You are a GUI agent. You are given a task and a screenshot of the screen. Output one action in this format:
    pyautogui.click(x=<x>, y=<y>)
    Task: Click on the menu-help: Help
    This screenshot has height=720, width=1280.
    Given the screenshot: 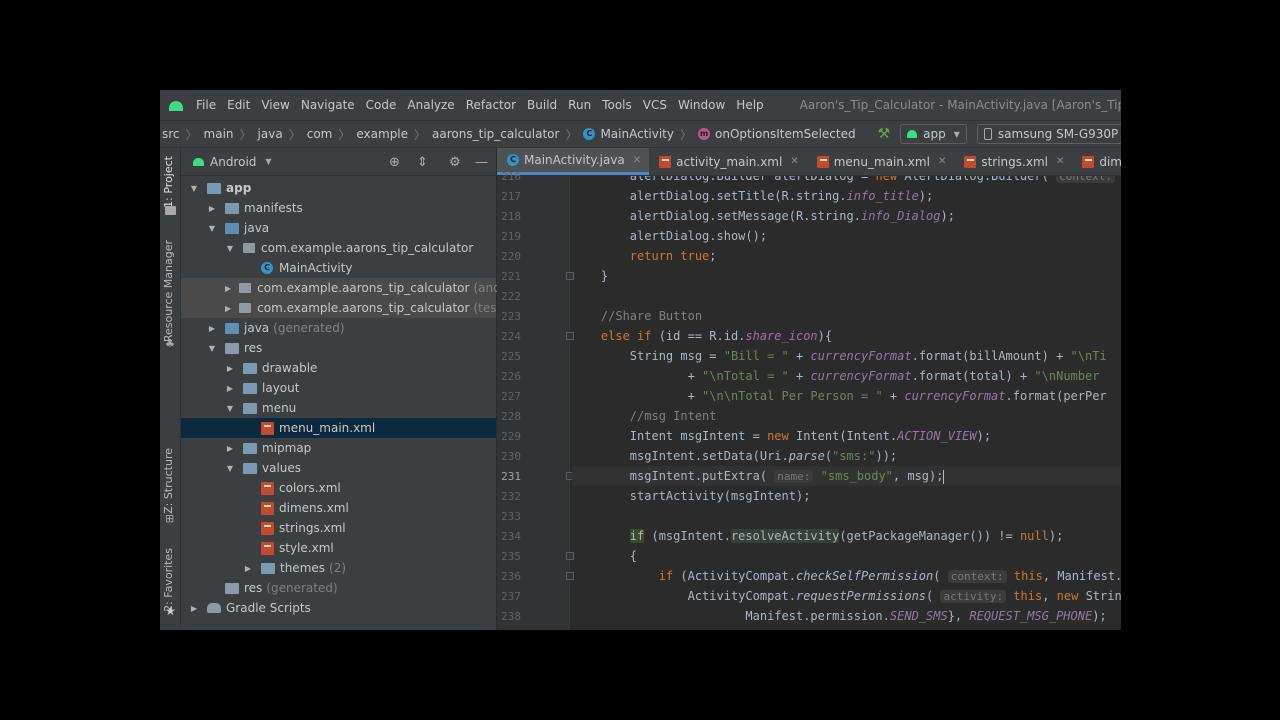 What is the action you would take?
    pyautogui.click(x=750, y=105)
    